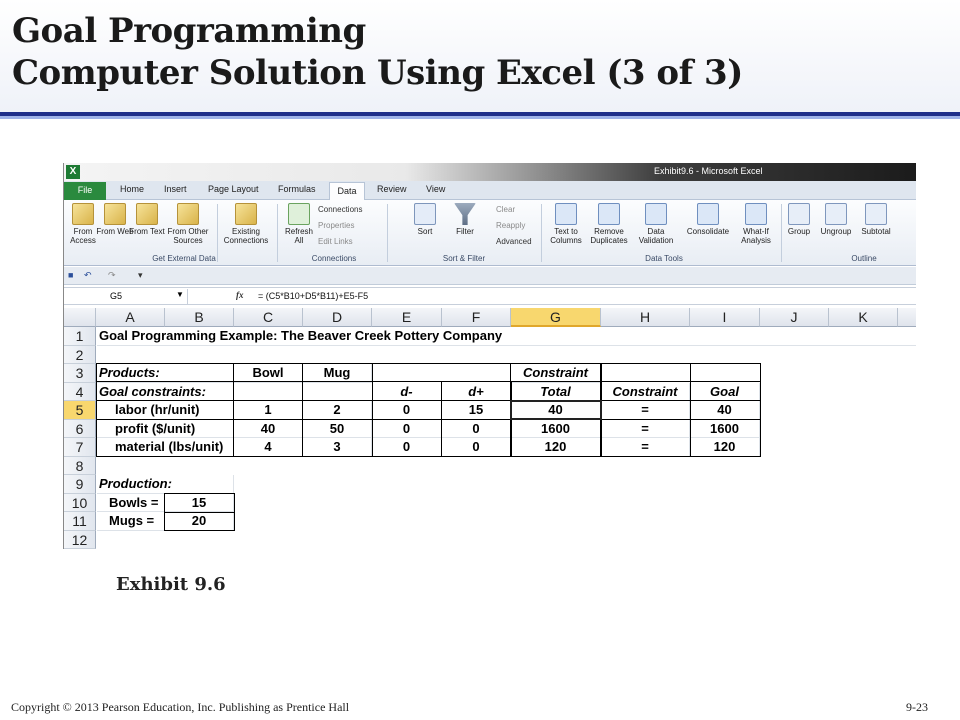  Describe the element at coordinates (337, 428) in the screenshot. I see `cell-d6: 50` at that location.